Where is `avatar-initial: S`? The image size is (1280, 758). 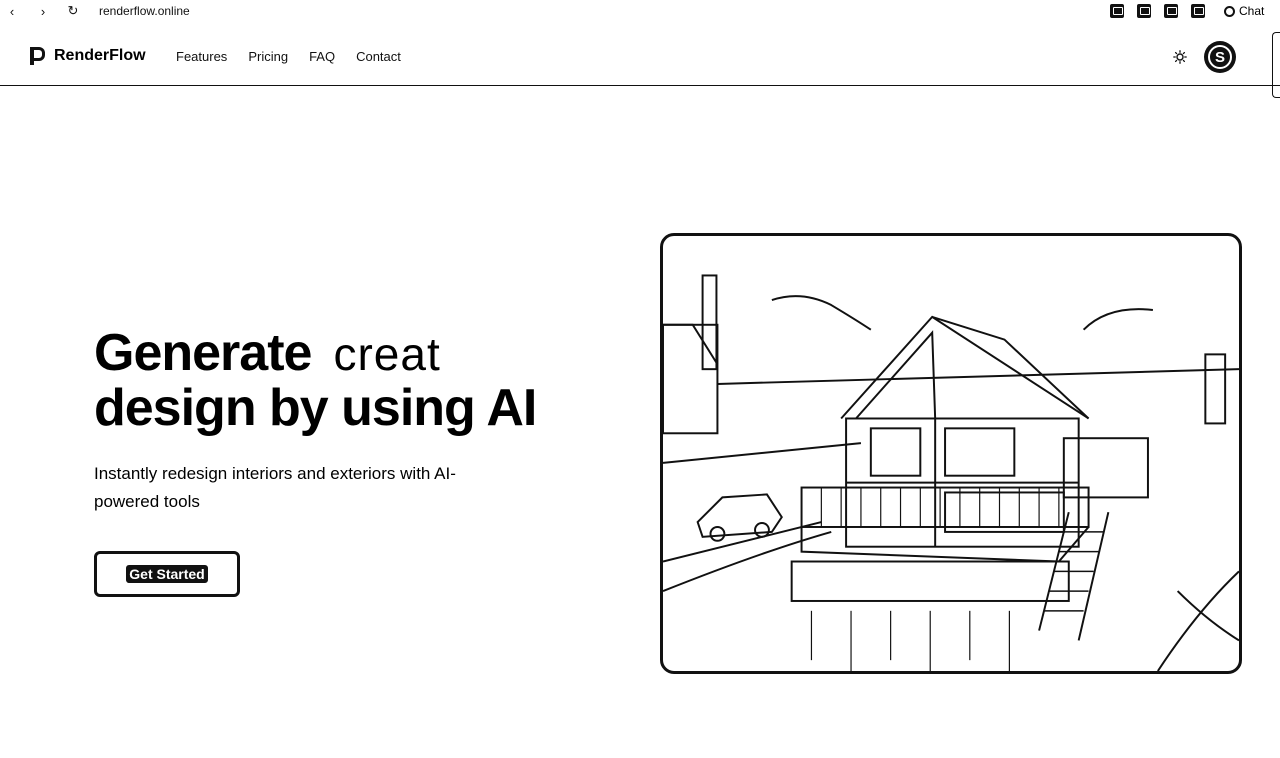
avatar-initial: S is located at coordinates (1220, 57).